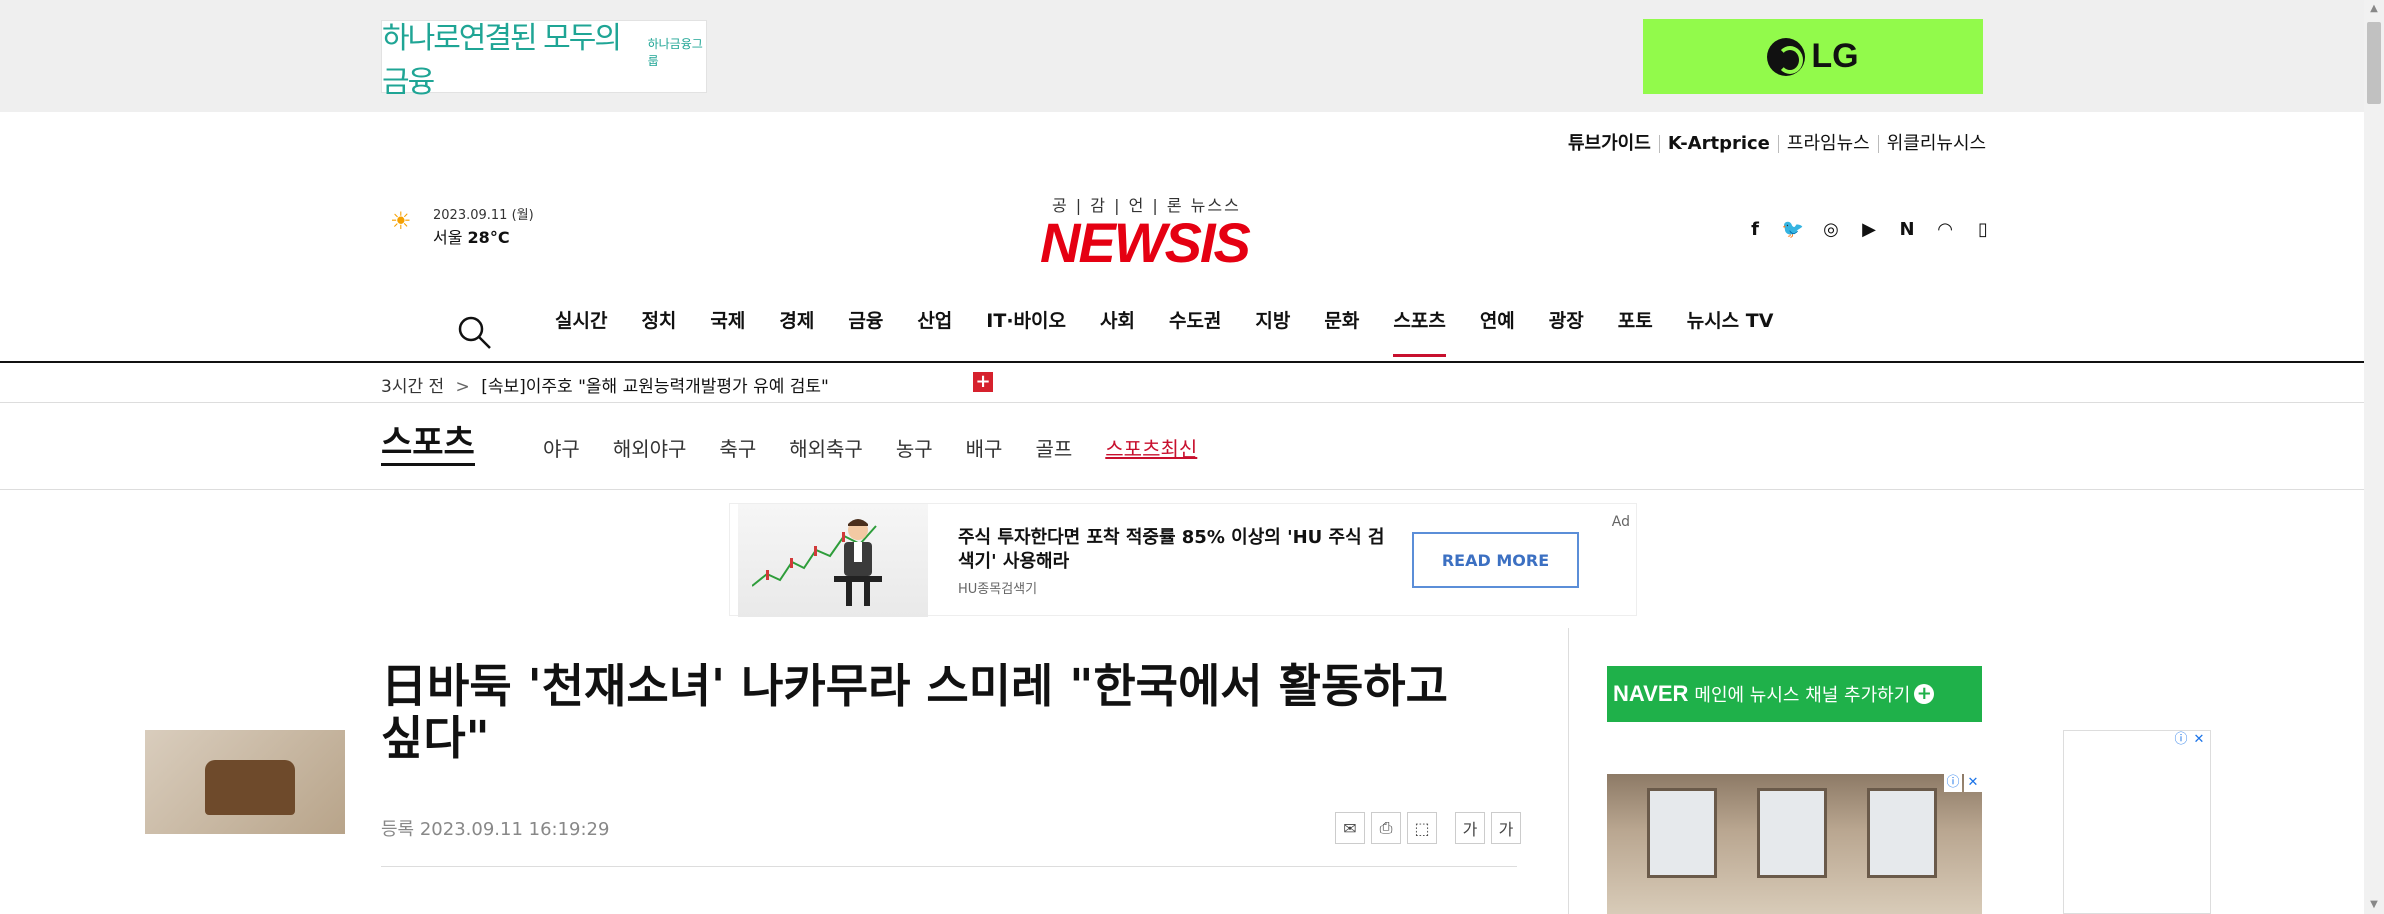 The image size is (2384, 914). What do you see at coordinates (983, 382) in the screenshot?
I see `ticker-more-button: +` at bounding box center [983, 382].